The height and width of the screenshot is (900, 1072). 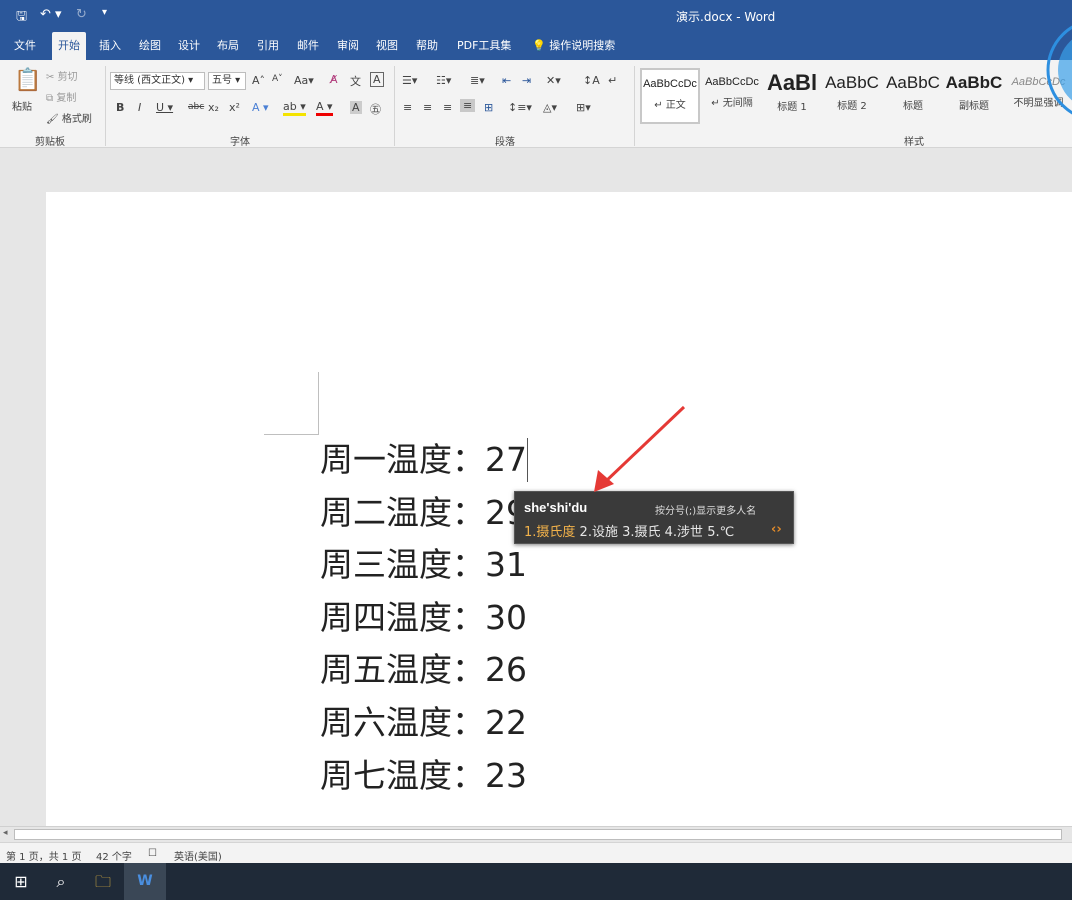 What do you see at coordinates (732, 96) in the screenshot?
I see `style-no-spacing: AaBbCcDc ↵ 无间隔` at bounding box center [732, 96].